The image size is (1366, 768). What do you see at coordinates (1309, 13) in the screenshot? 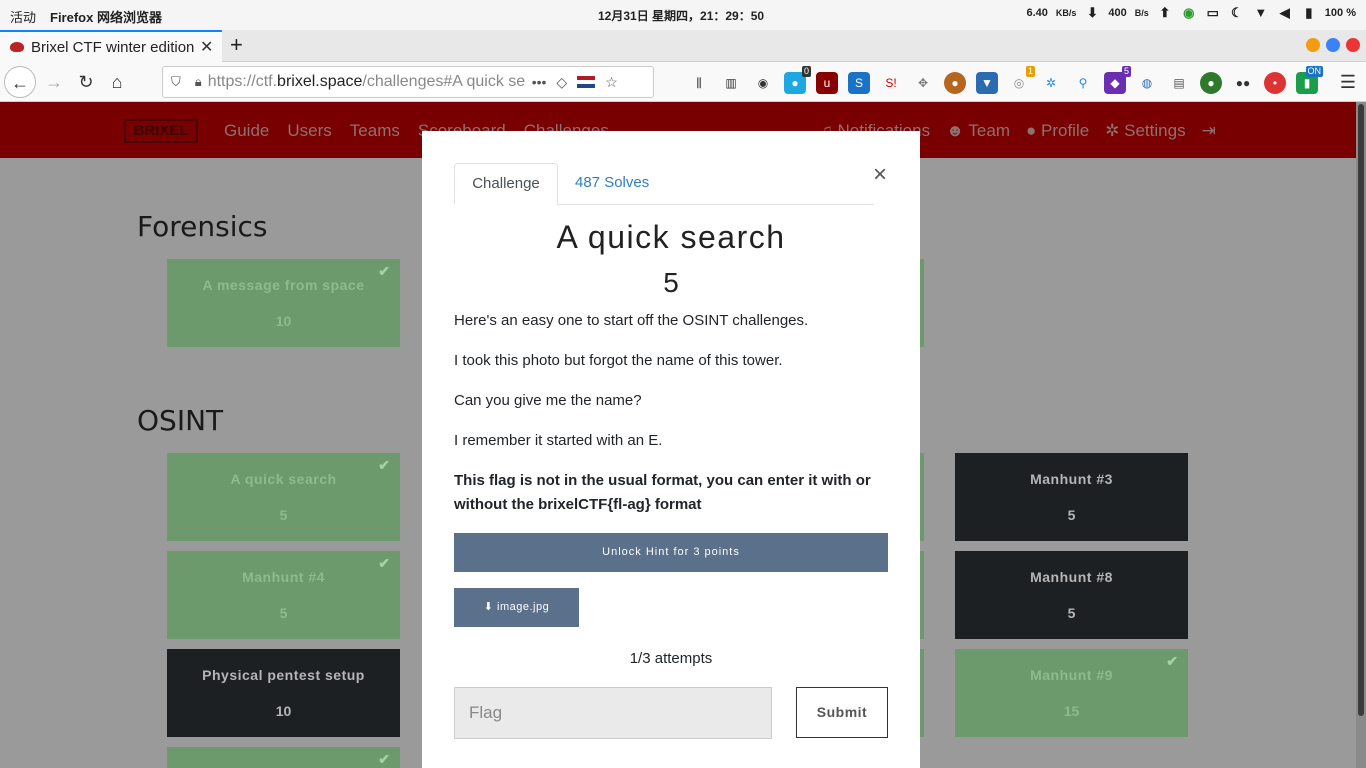
I see `battery-icon: ▮` at bounding box center [1309, 13].